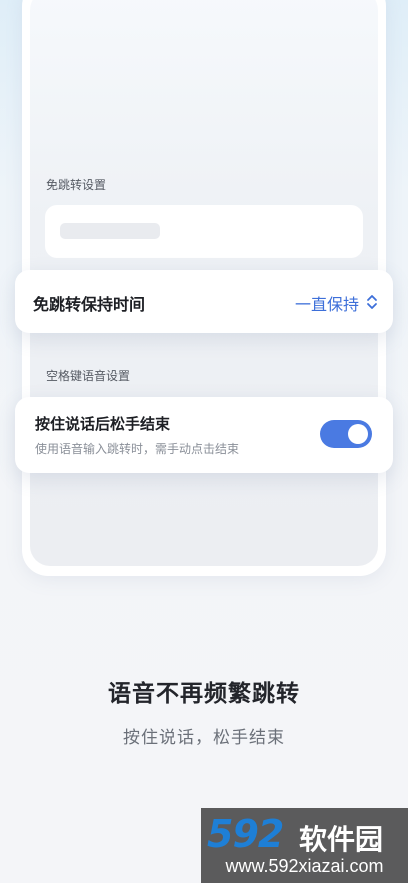 This screenshot has width=408, height=883. Describe the element at coordinates (89, 304) in the screenshot. I see `keep-time-label: 免跳转保持时间` at that location.